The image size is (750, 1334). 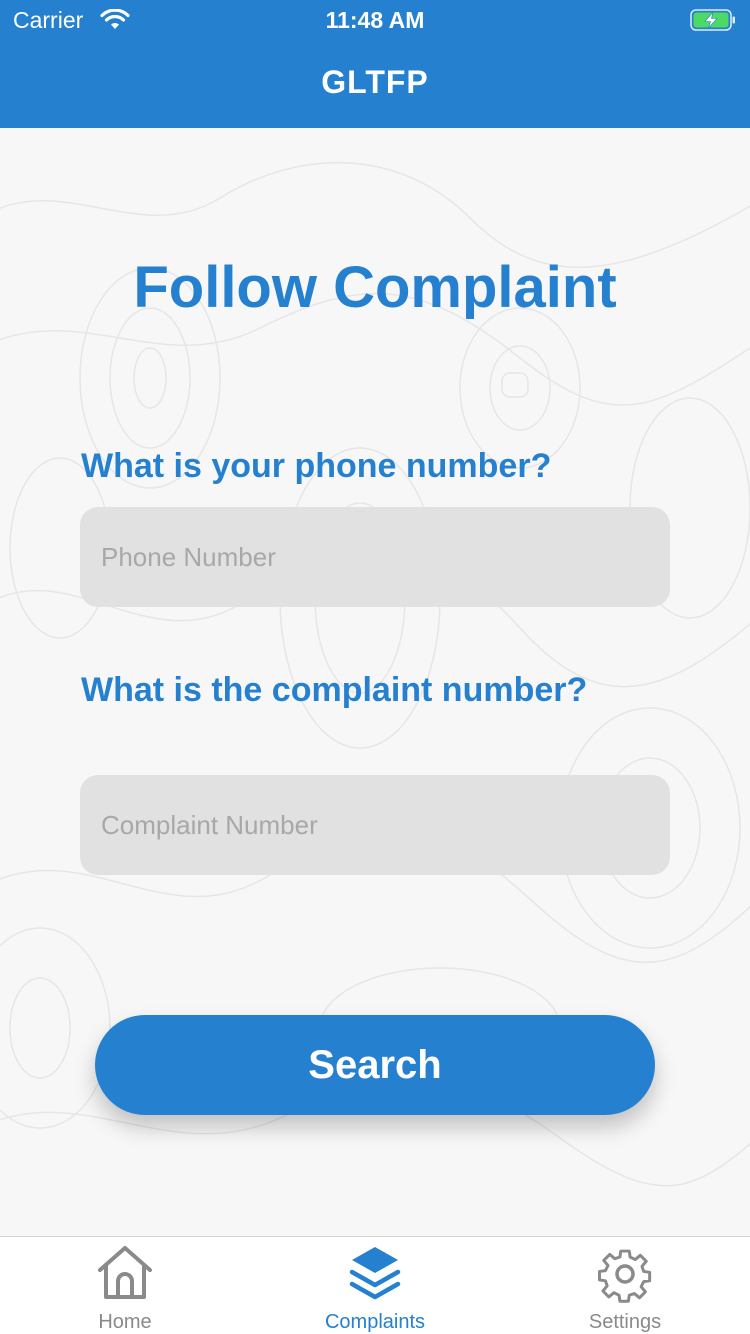 What do you see at coordinates (375, 1322) in the screenshot?
I see `tab-complaints-label: Complaints` at bounding box center [375, 1322].